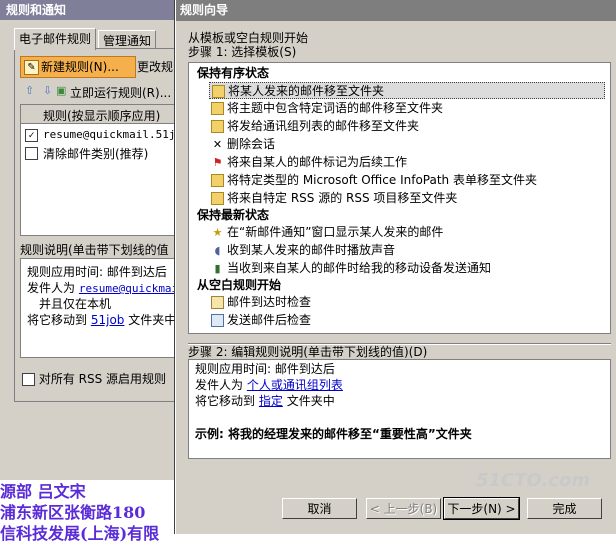  What do you see at coordinates (564, 508) in the screenshot?
I see `finish-button: 完成` at bounding box center [564, 508].